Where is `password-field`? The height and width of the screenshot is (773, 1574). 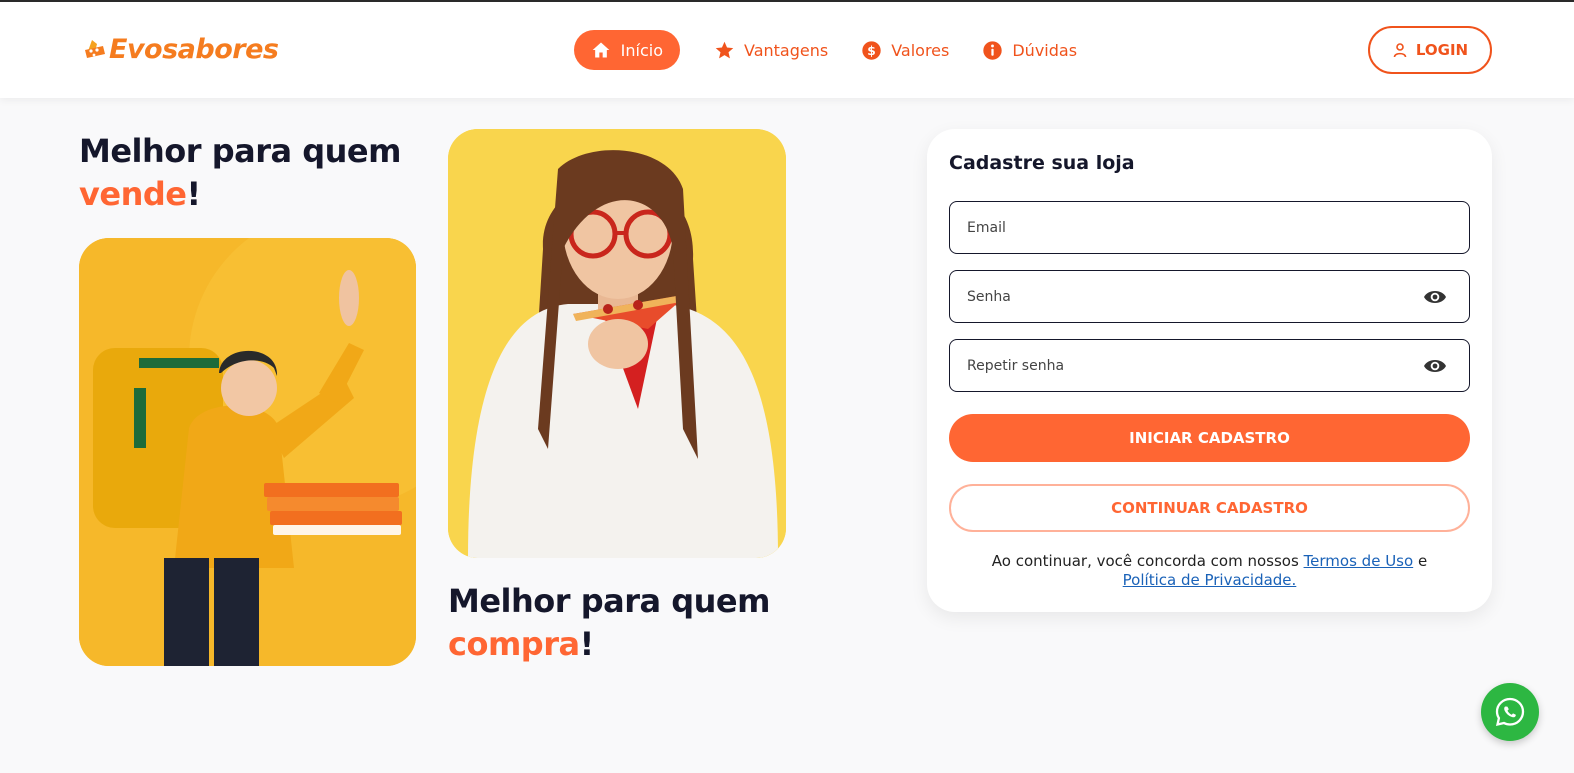 password-field is located at coordinates (1209, 296).